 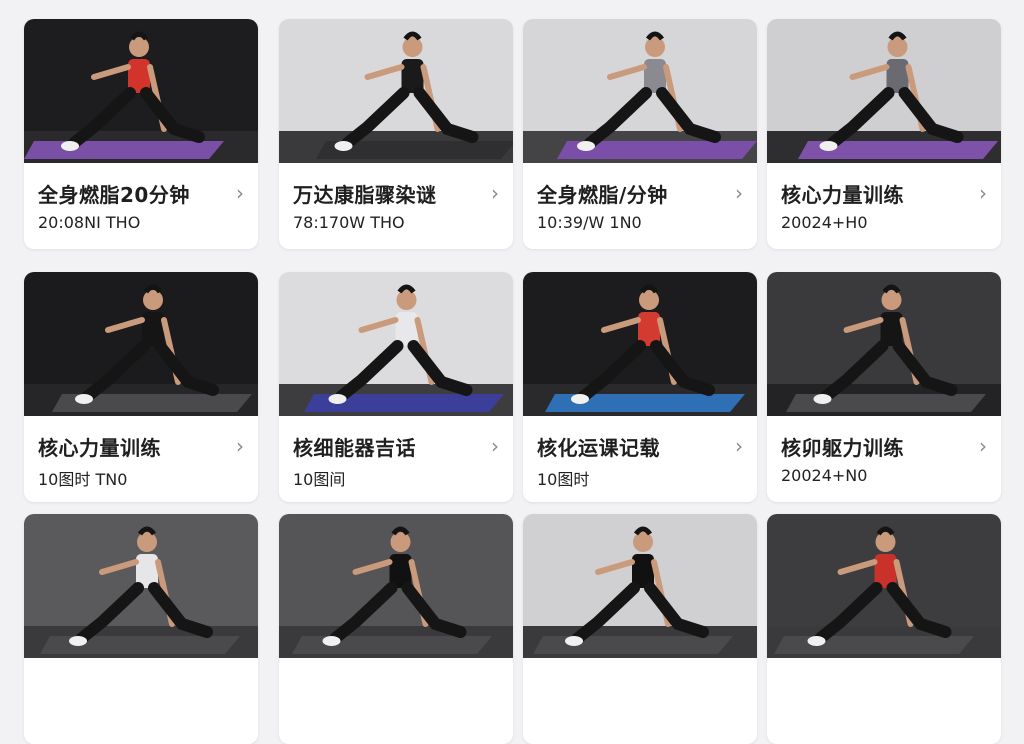 I want to click on workout-title: 核细能器吉话, so click(x=354, y=448).